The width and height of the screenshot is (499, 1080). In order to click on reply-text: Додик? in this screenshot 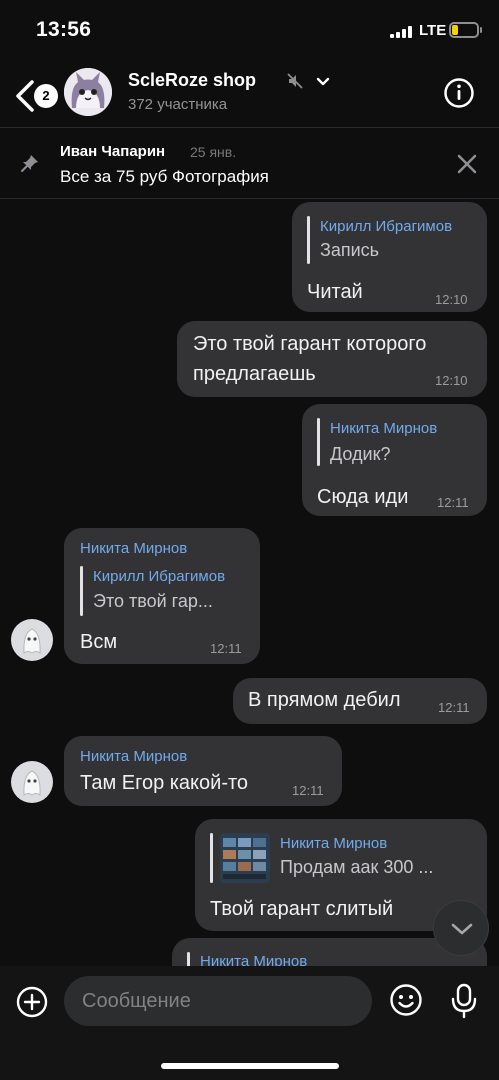, I will do `click(360, 454)`.